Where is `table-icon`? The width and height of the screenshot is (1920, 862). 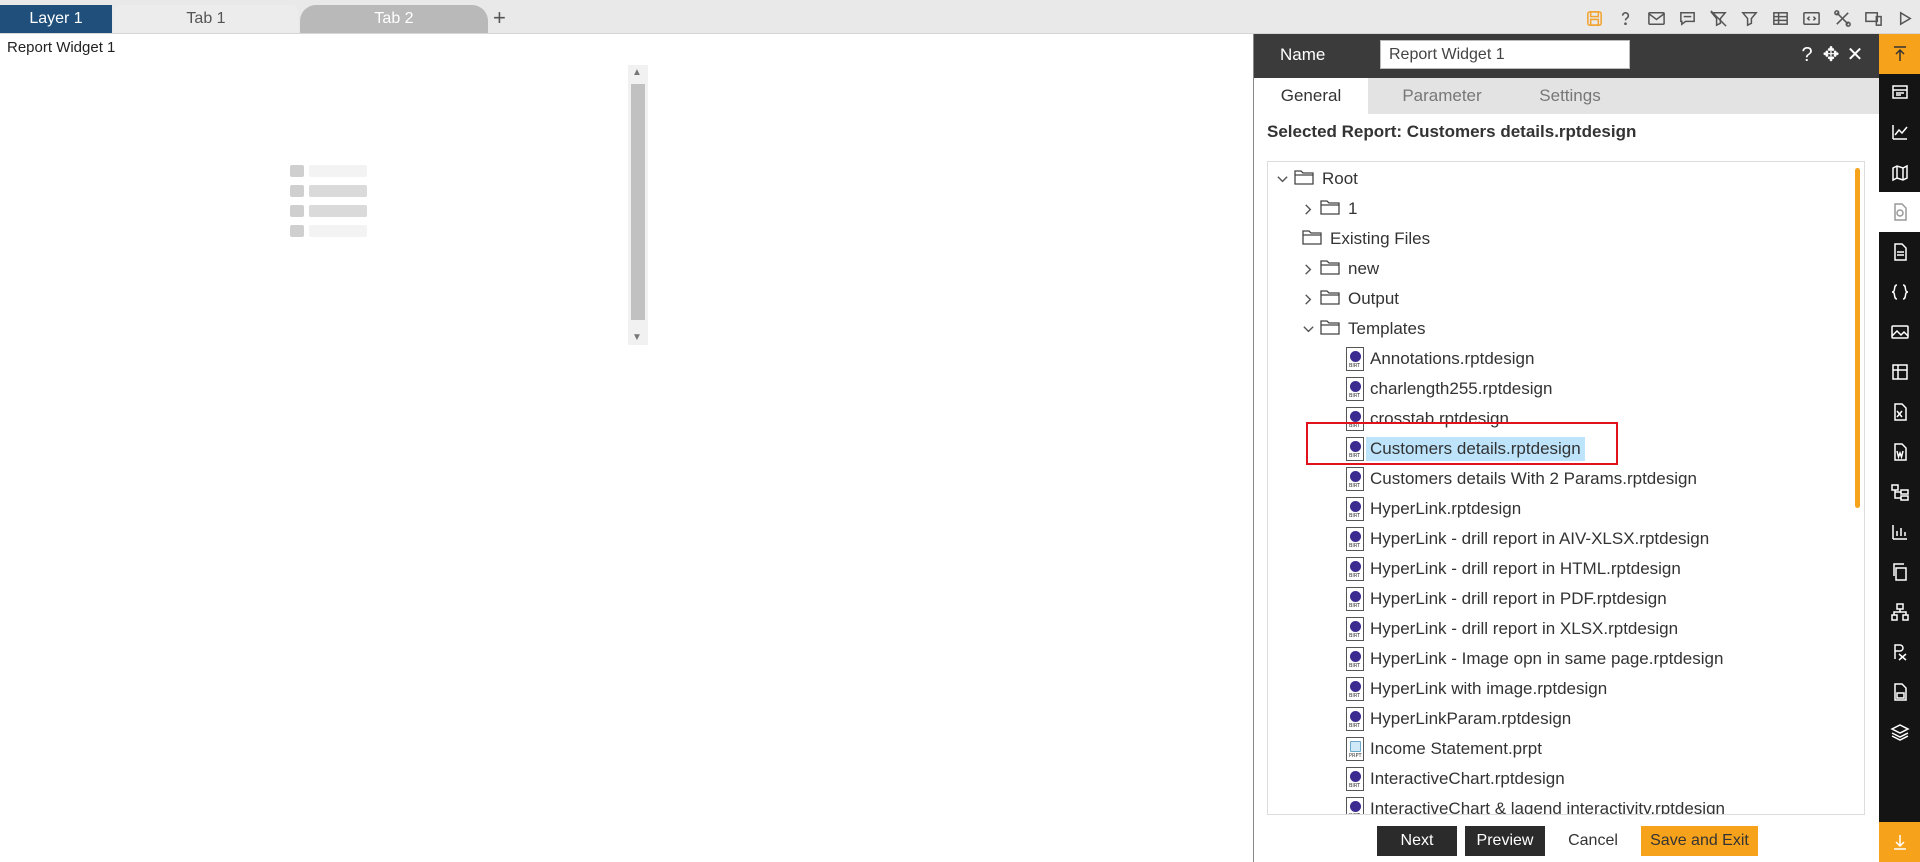 table-icon is located at coordinates (1780, 18).